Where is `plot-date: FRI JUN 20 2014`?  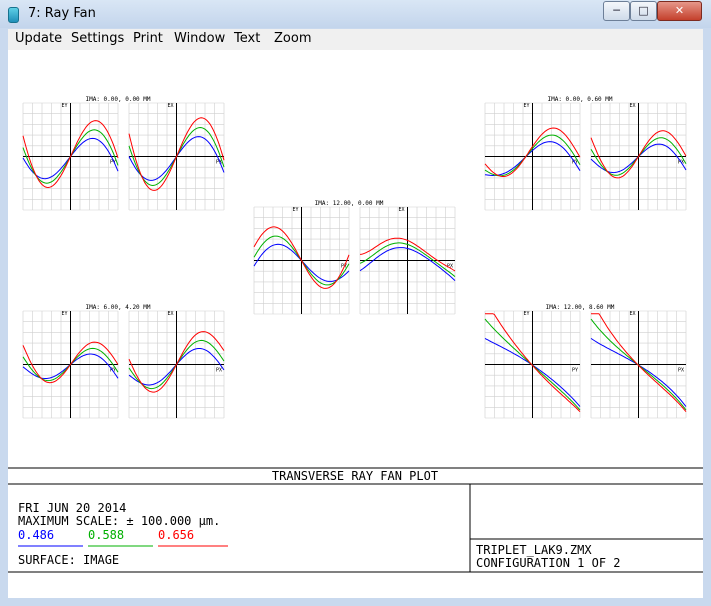
plot-date: FRI JUN 20 2014 is located at coordinates (72, 508).